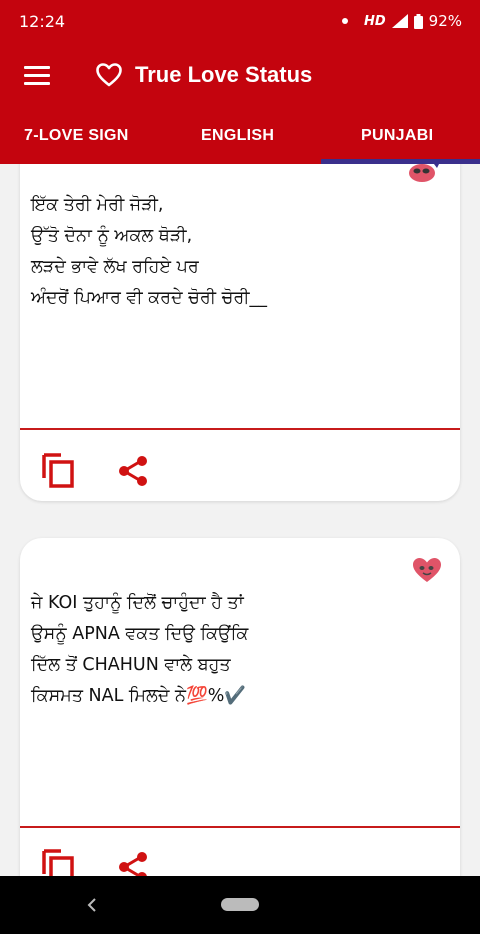  Describe the element at coordinates (112, 236) in the screenshot. I see `status-line: ਉੱਤੋ ਦੋਨਾ ਨੂੰ ਅਕਲ ਥੋੜੀ,` at that location.